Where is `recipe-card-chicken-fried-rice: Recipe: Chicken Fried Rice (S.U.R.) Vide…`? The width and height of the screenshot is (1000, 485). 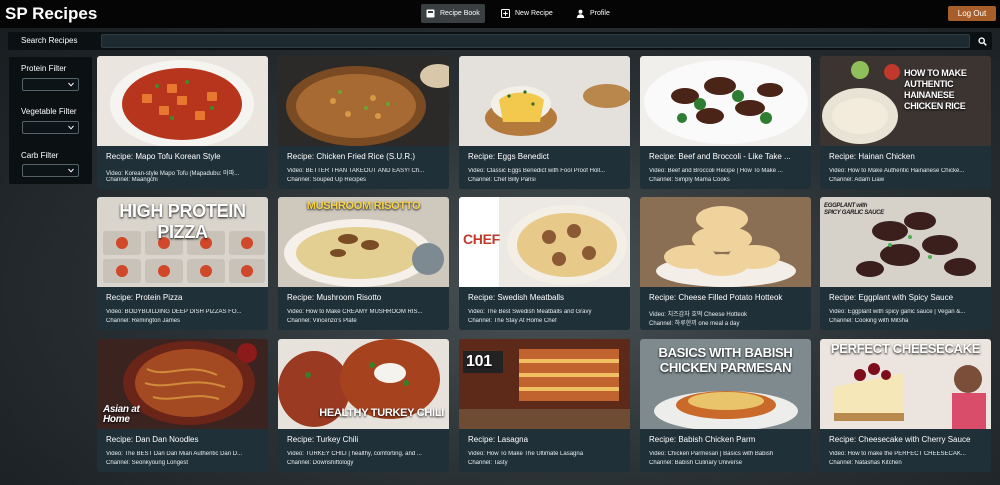
recipe-card-chicken-fried-rice: Recipe: Chicken Fried Rice (S.U.R.) Vide… is located at coordinates (363, 122).